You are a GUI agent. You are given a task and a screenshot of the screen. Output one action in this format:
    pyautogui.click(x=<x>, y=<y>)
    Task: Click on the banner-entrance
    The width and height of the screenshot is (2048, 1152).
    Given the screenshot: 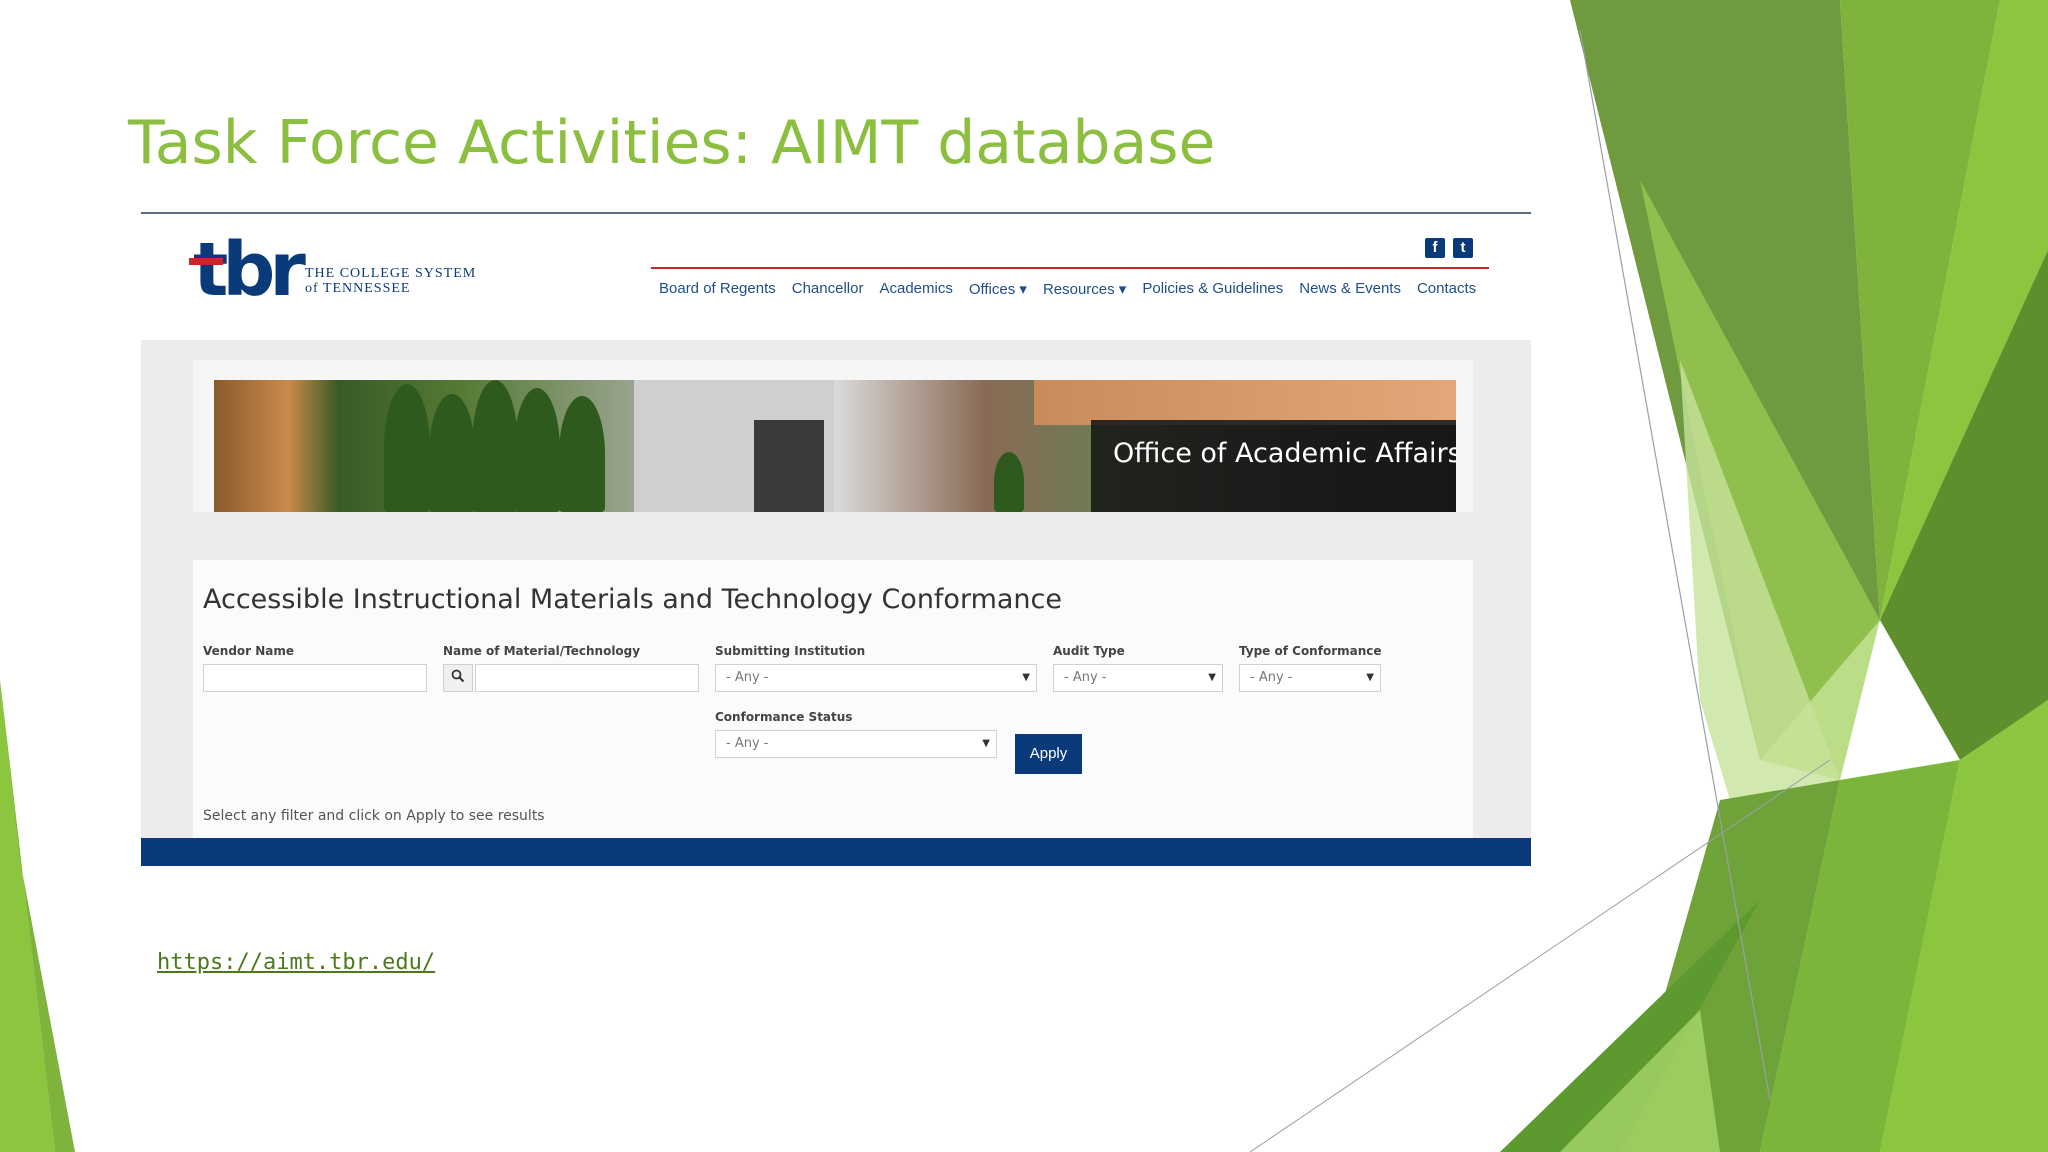 What is the action you would take?
    pyautogui.click(x=789, y=466)
    